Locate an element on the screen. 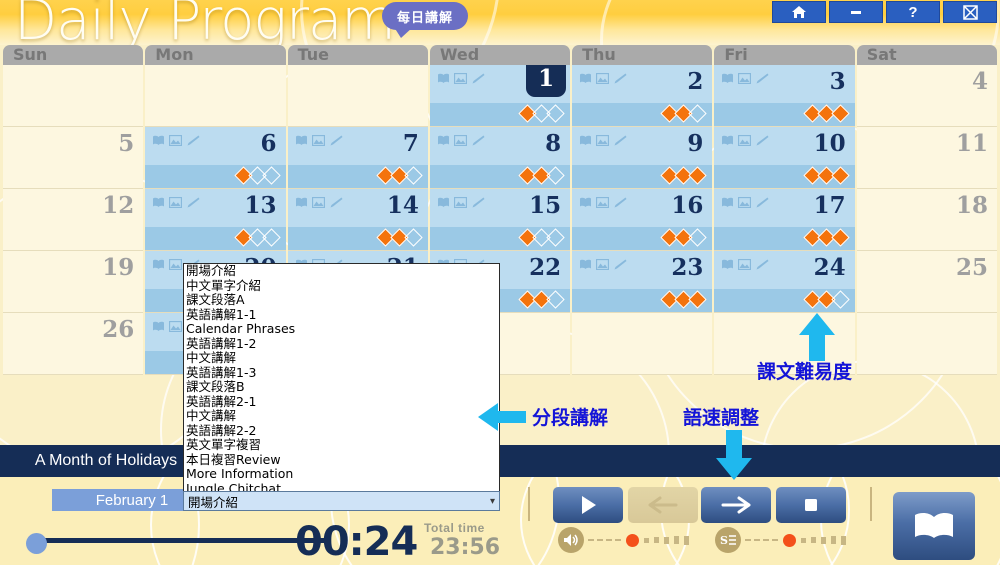 This screenshot has height=565, width=1000. close-button is located at coordinates (970, 12).